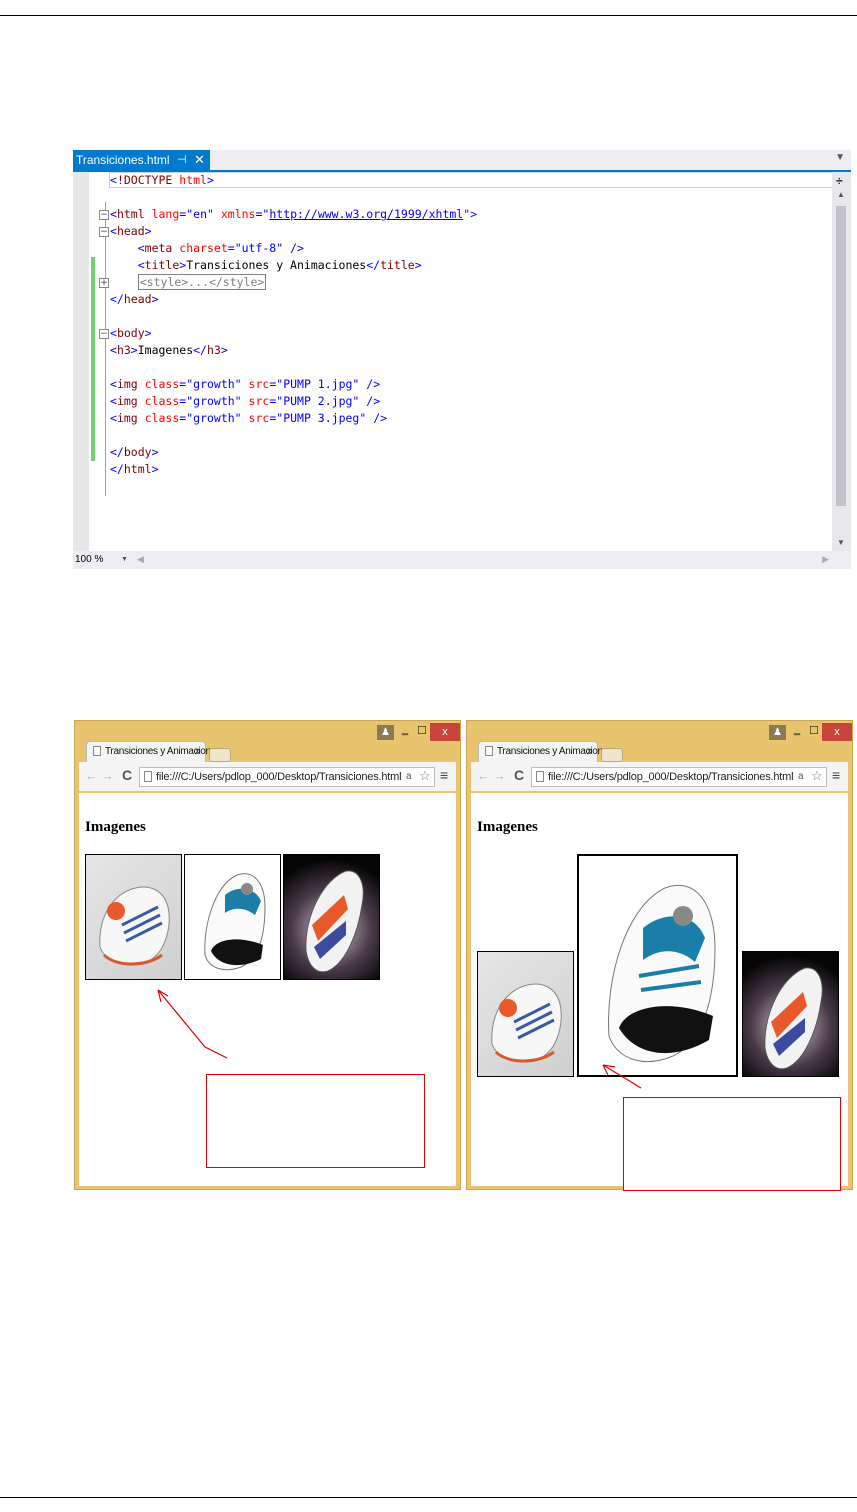 This screenshot has height=1512, width=857. I want to click on code-line: </html>, so click(134, 469).